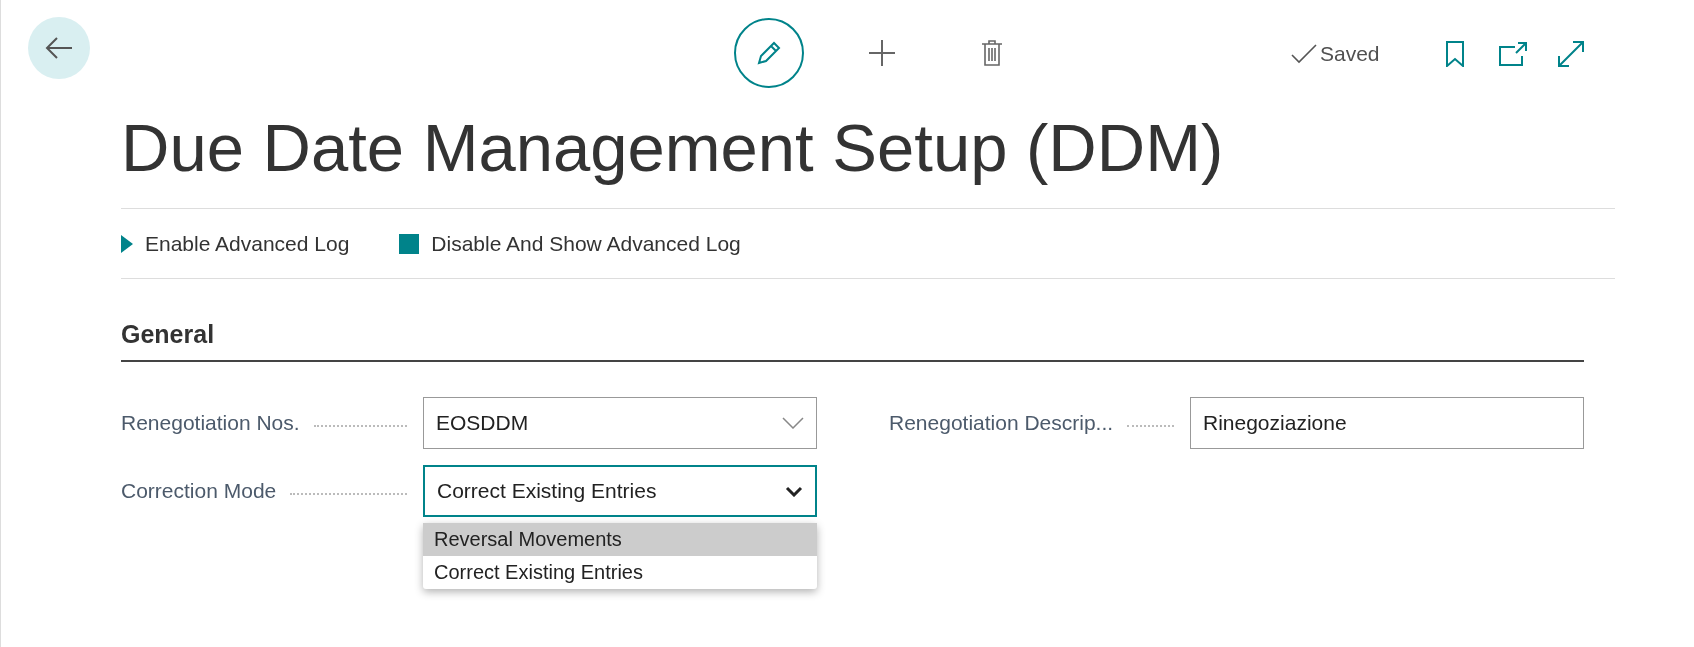 Image resolution: width=1694 pixels, height=647 pixels. I want to click on trash-icon, so click(992, 53).